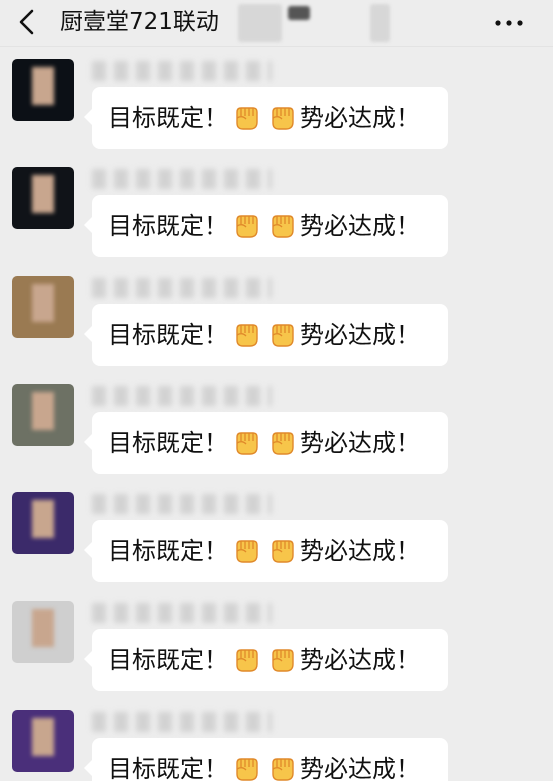 Image resolution: width=553 pixels, height=781 pixels. What do you see at coordinates (139, 22) in the screenshot?
I see `chat-title: 厨壹堂721联动` at bounding box center [139, 22].